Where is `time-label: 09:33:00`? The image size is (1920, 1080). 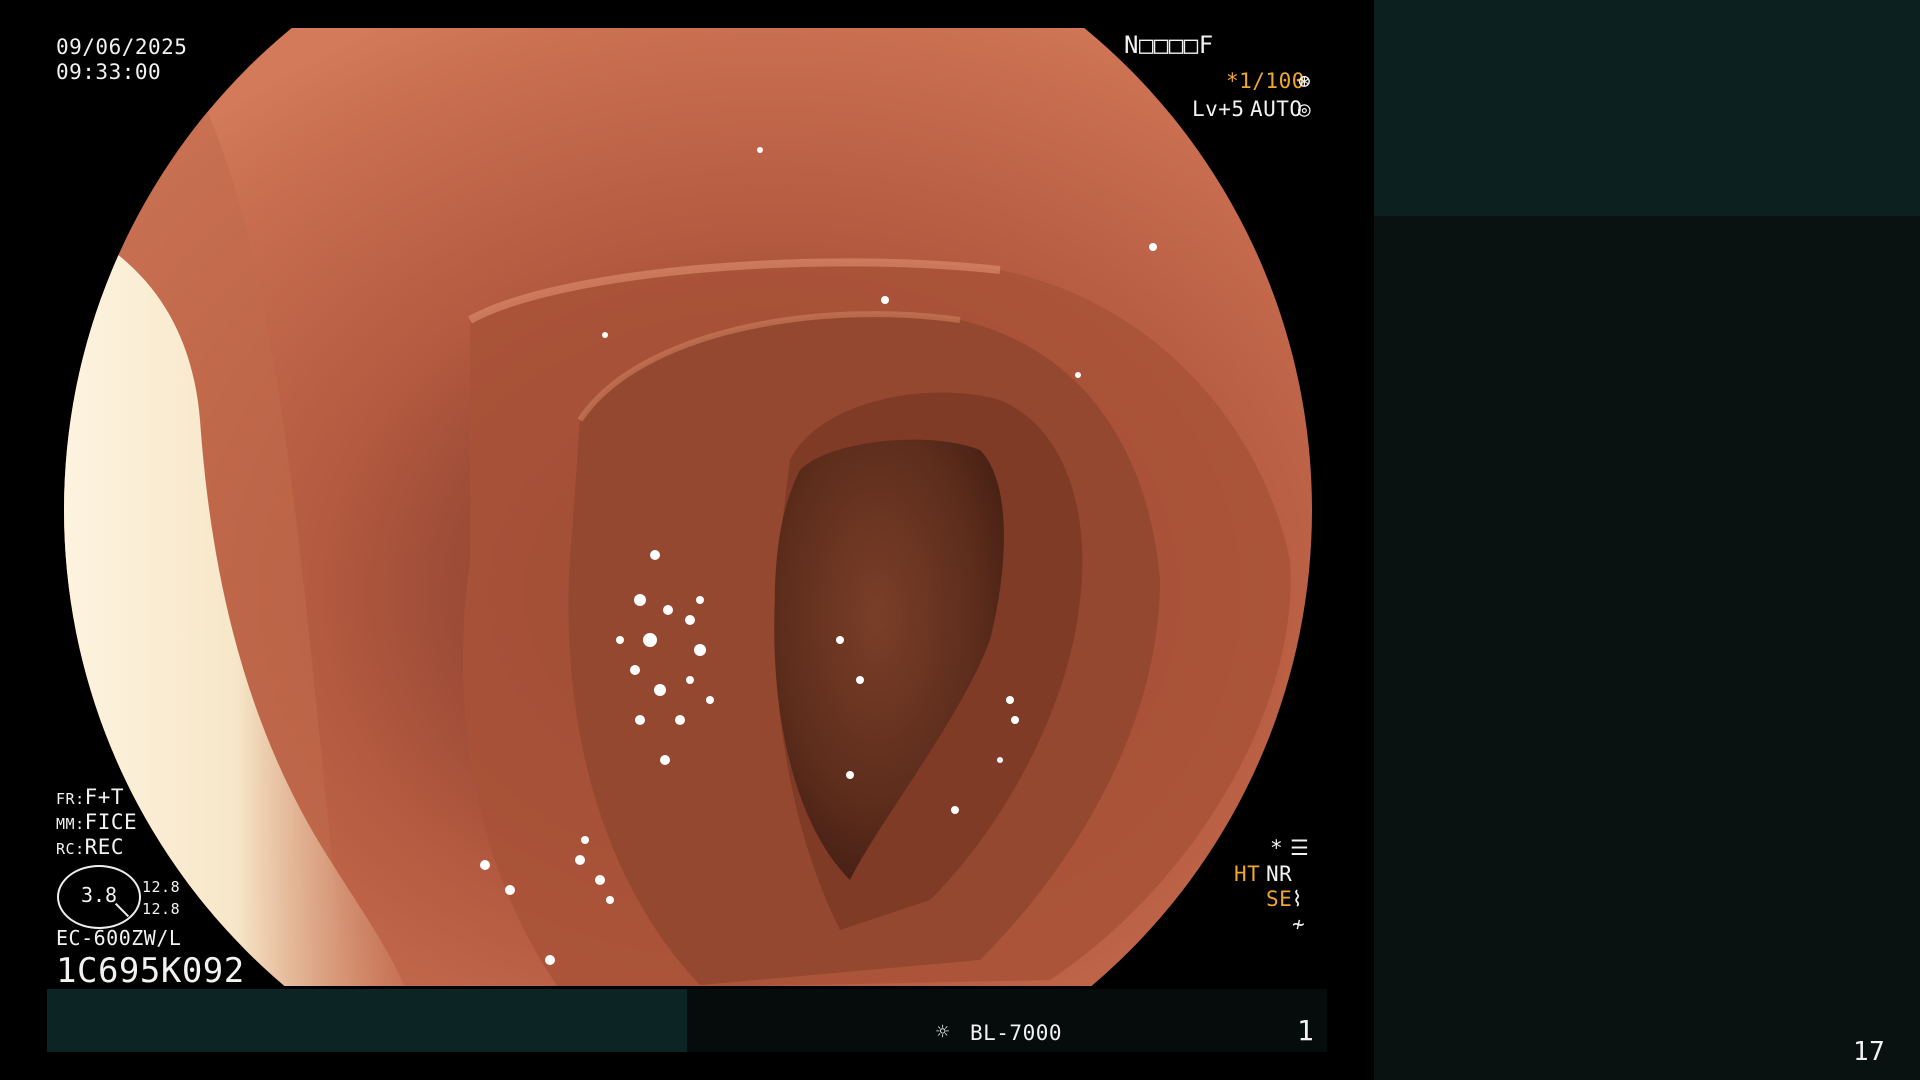 time-label: 09:33:00 is located at coordinates (109, 72).